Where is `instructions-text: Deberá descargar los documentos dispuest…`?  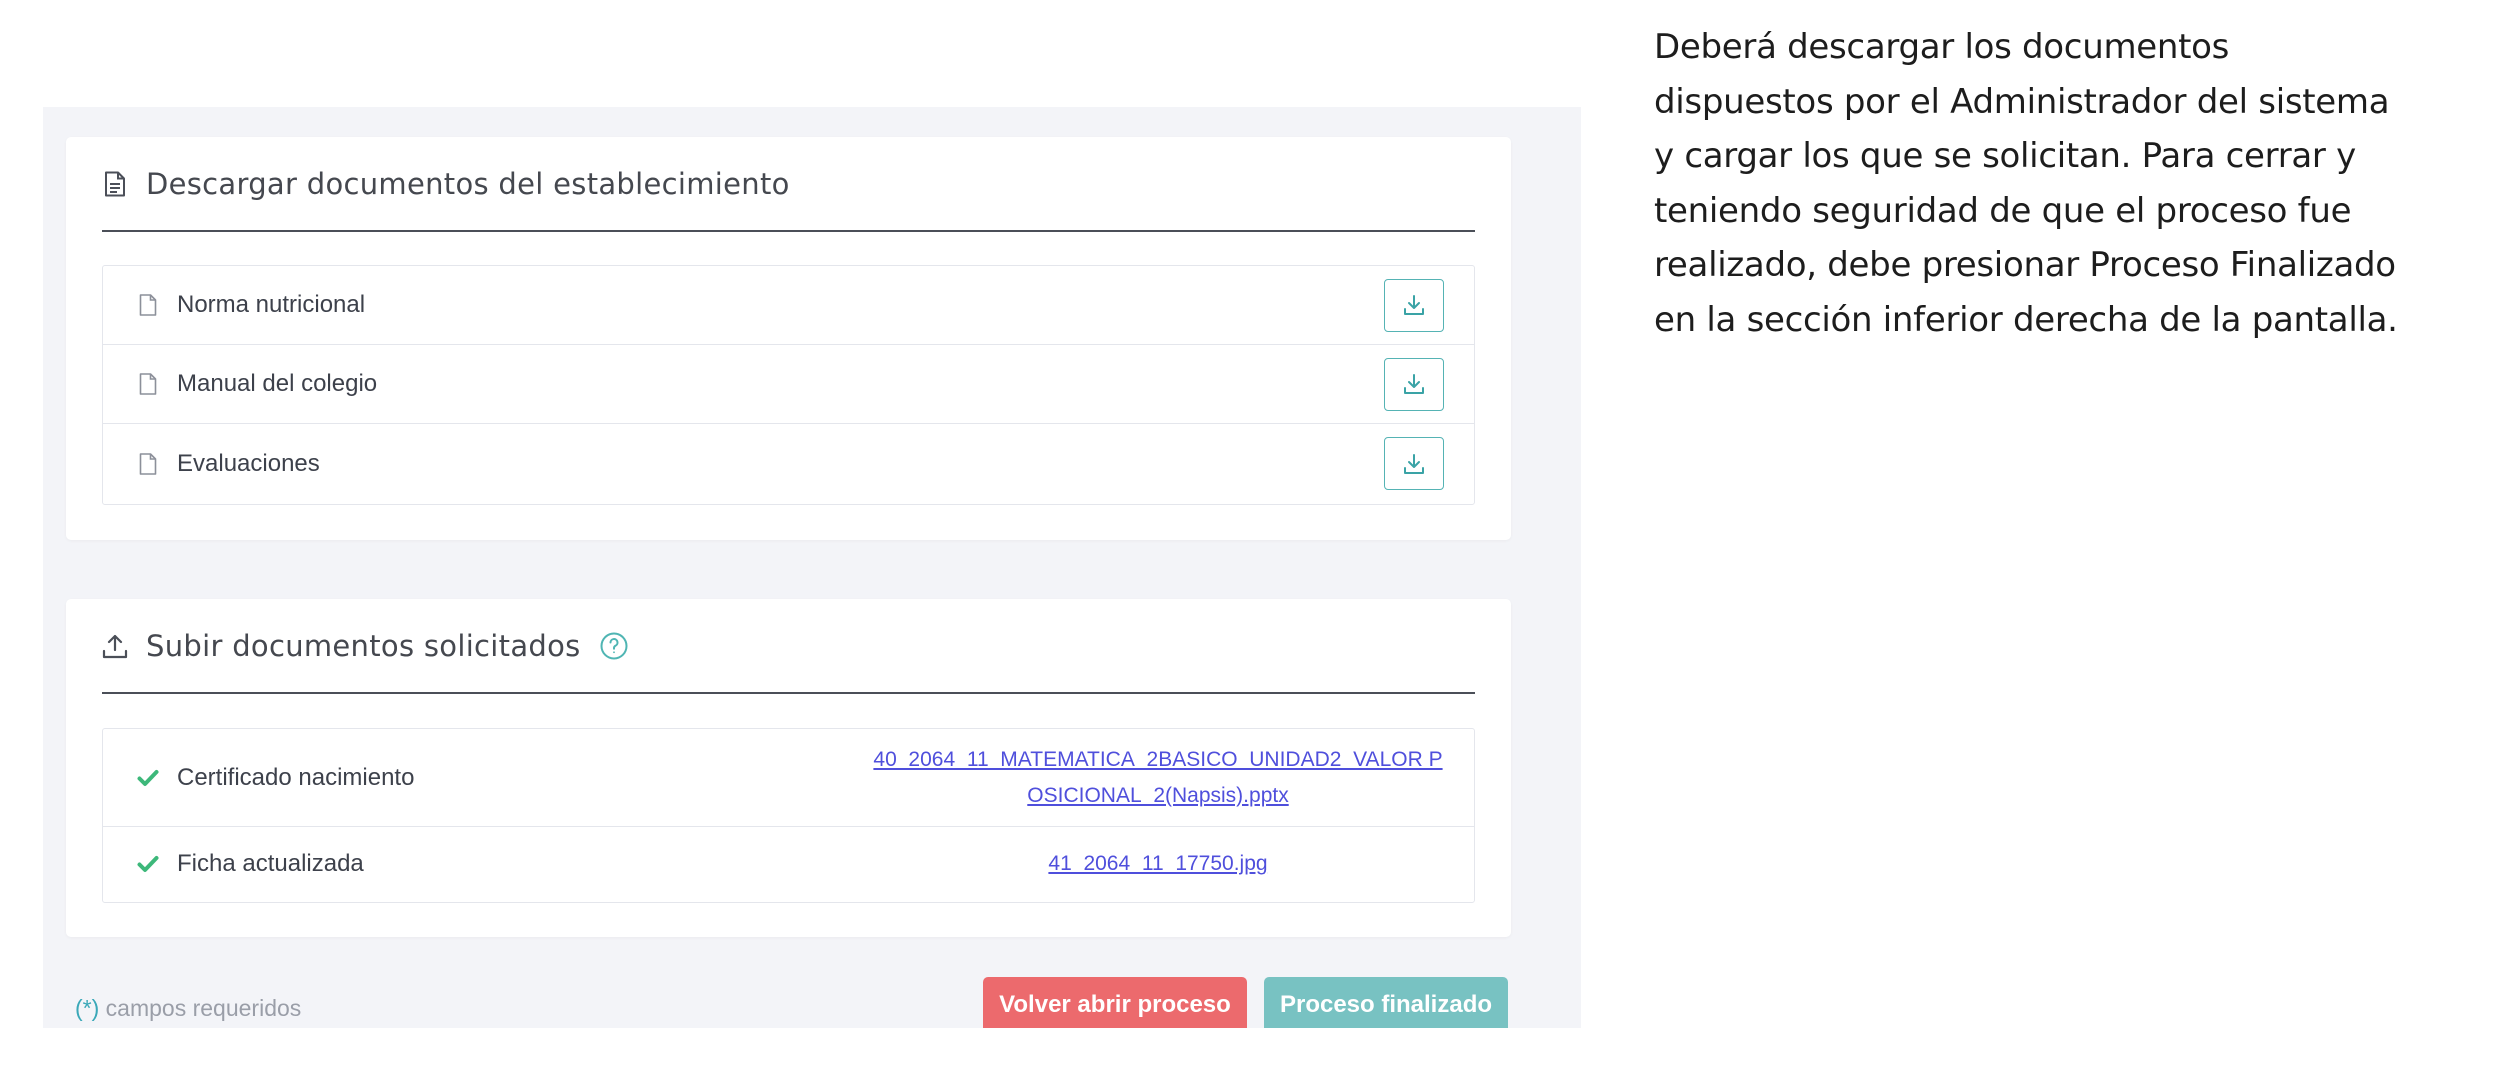 instructions-text: Deberá descargar los documentos dispuest… is located at coordinates (2026, 183).